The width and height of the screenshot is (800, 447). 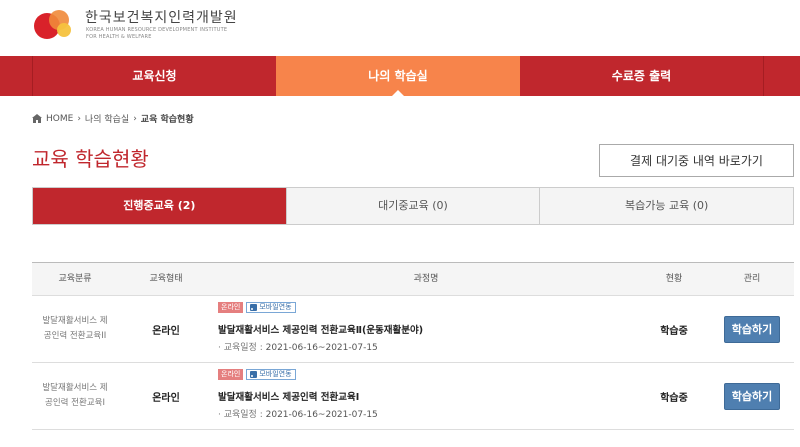 I want to click on tab-waiting: 대기중교육 (0), so click(x=412, y=206).